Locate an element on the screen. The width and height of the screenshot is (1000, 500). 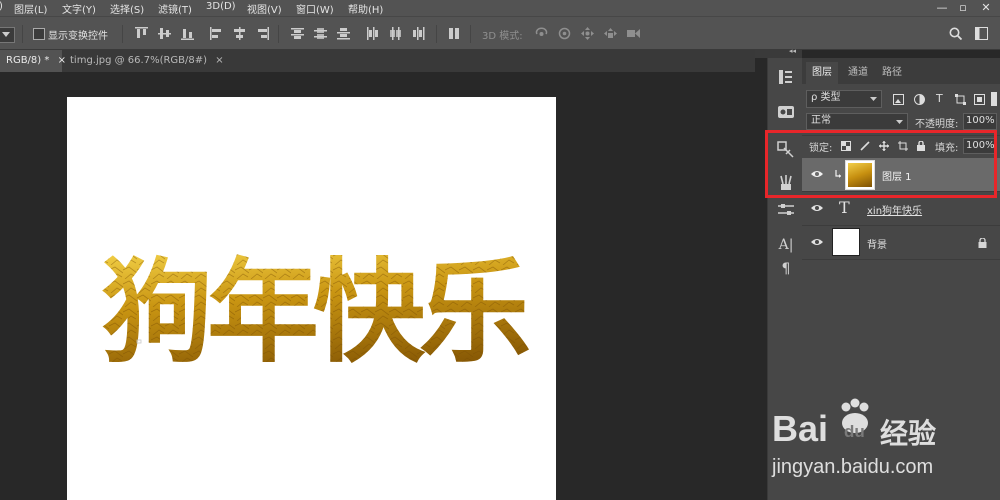
filter-toggle-switch is located at coordinates (994, 99).